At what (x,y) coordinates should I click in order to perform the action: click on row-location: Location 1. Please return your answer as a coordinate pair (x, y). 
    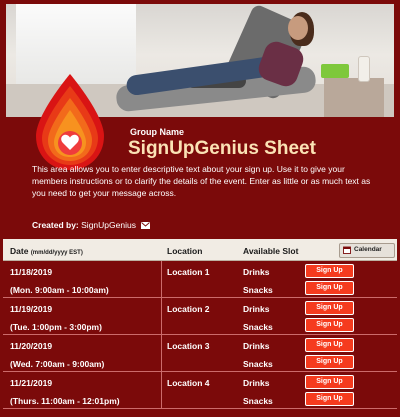
    Looking at the image, I should click on (188, 272).